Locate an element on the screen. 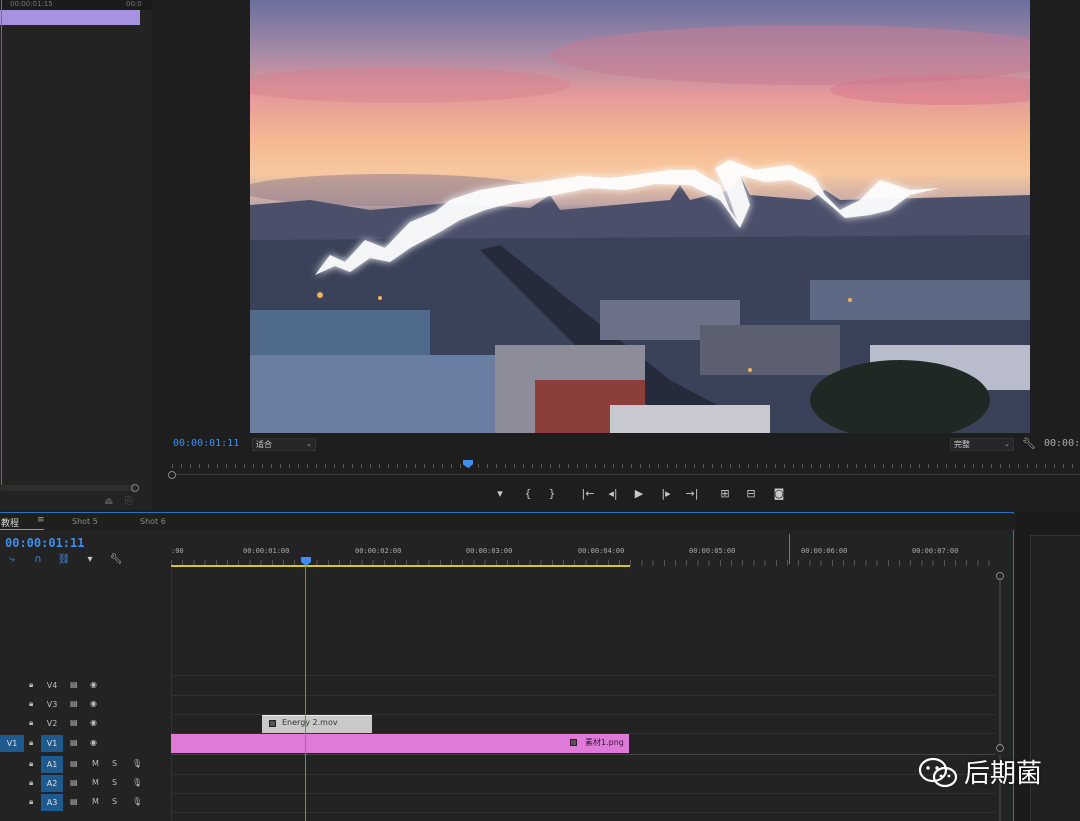  source-scrollbar is located at coordinates (68, 488).